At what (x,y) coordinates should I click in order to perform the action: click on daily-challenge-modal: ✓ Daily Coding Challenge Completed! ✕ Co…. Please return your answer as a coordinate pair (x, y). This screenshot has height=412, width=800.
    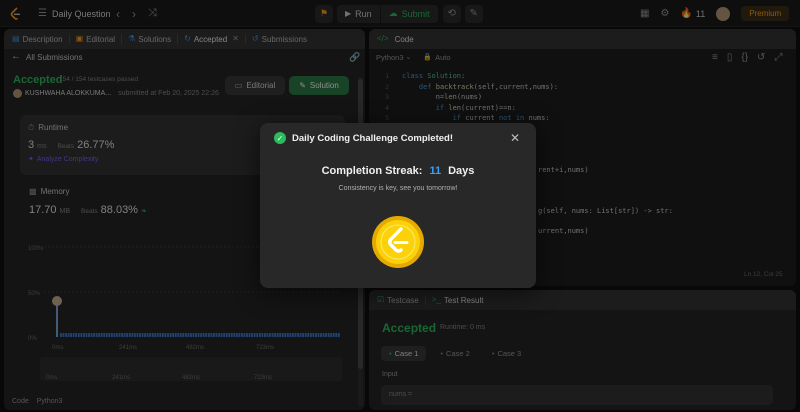
    Looking at the image, I should click on (398, 205).